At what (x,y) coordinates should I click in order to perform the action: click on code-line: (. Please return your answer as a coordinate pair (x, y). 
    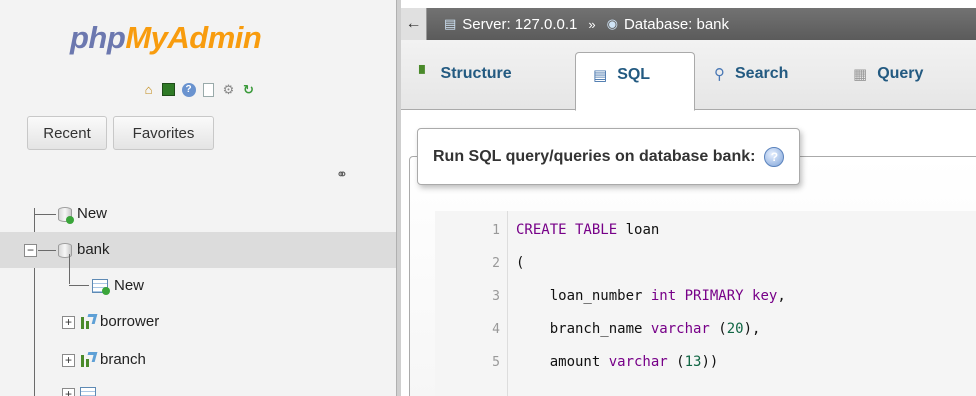
    Looking at the image, I should click on (520, 263).